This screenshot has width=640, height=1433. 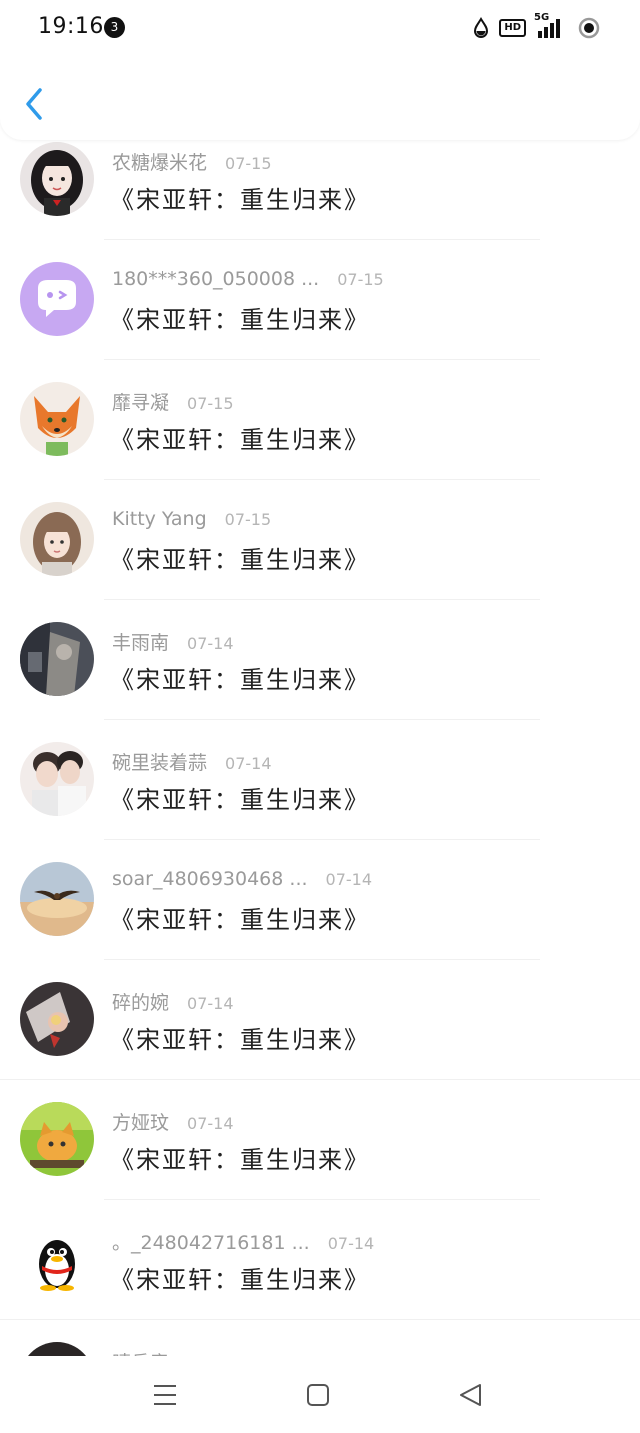 What do you see at coordinates (320, 1338) in the screenshot?
I see `list-item: 晴岳竟 07-14` at bounding box center [320, 1338].